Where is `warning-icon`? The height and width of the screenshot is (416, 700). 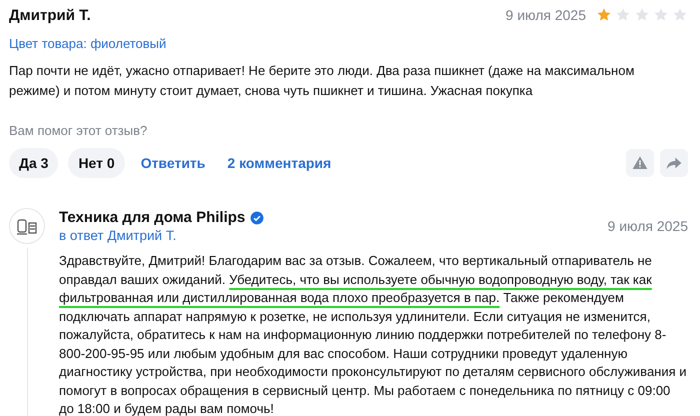 warning-icon is located at coordinates (640, 163).